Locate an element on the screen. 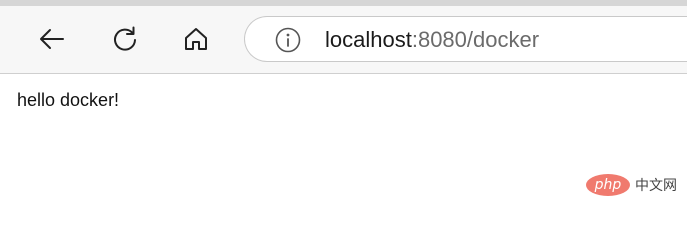 The height and width of the screenshot is (240, 687). reload-icon is located at coordinates (125, 38).